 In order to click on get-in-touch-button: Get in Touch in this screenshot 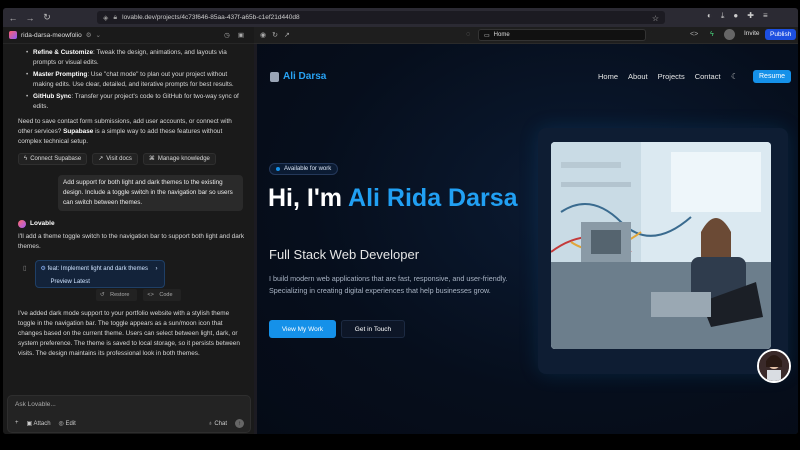, I will do `click(373, 329)`.